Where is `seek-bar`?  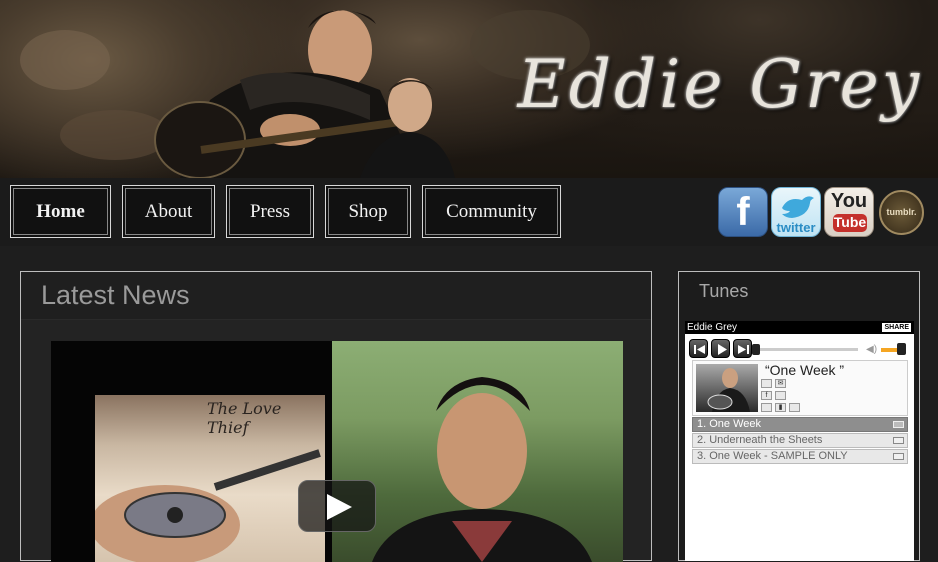 seek-bar is located at coordinates (805, 349).